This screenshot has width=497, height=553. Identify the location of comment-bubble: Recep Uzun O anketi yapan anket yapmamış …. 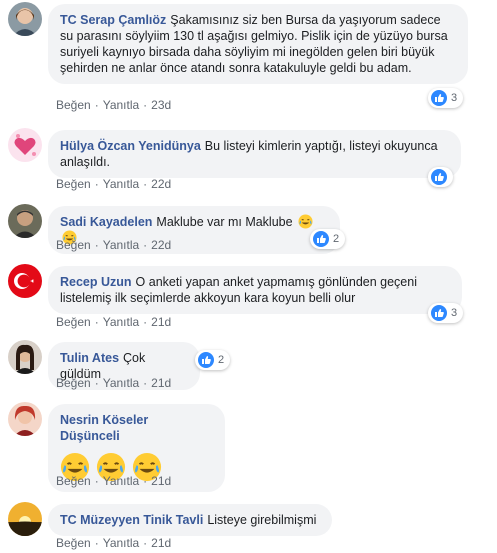
(255, 290).